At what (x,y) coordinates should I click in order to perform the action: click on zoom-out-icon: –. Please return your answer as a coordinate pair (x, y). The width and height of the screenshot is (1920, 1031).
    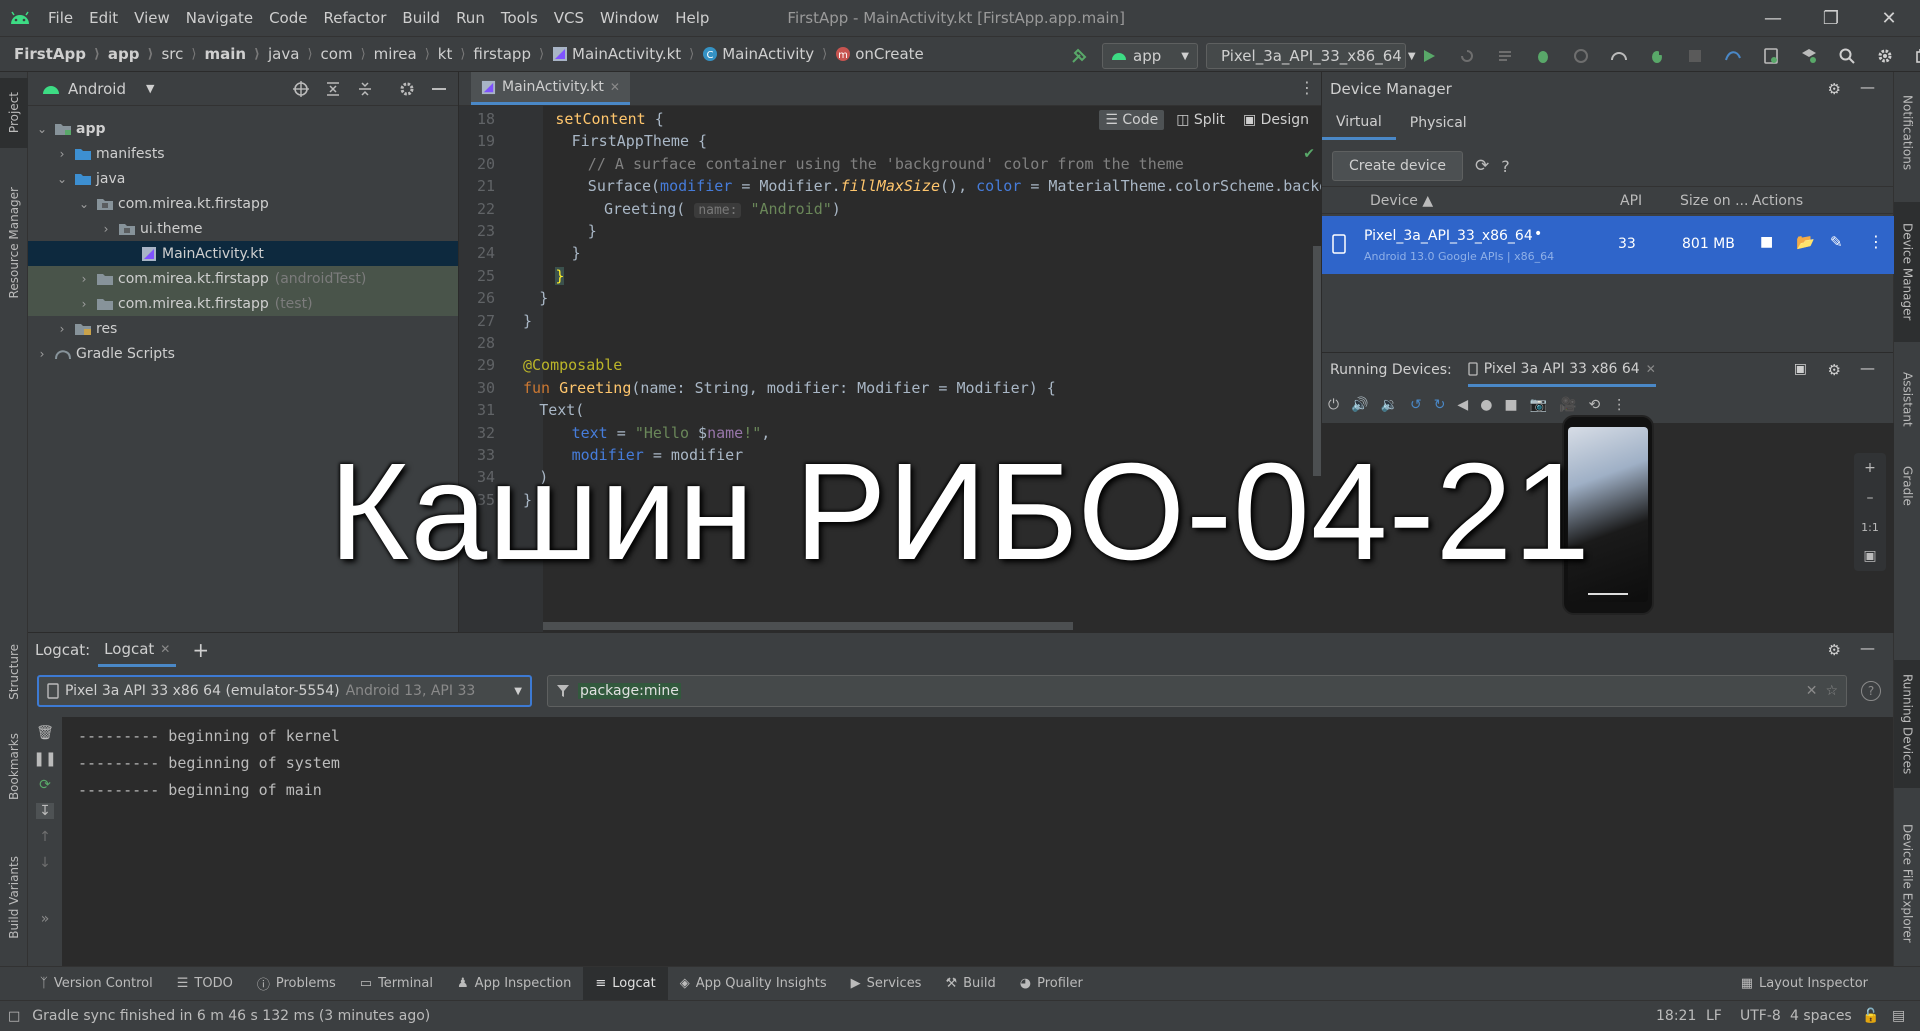
    Looking at the image, I should click on (1870, 498).